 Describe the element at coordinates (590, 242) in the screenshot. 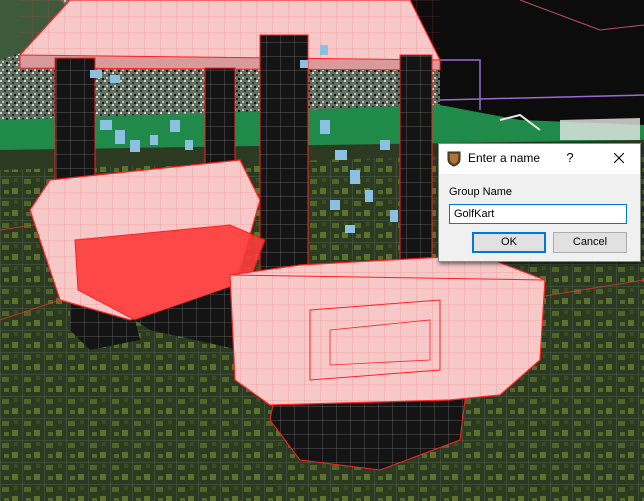

I see `cancel-button: Cancel` at that location.